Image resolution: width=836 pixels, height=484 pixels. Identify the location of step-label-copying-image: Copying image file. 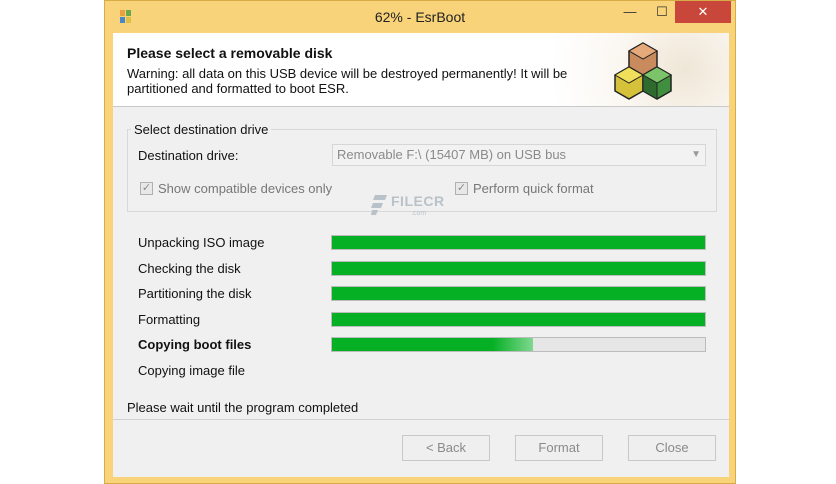
(191, 370).